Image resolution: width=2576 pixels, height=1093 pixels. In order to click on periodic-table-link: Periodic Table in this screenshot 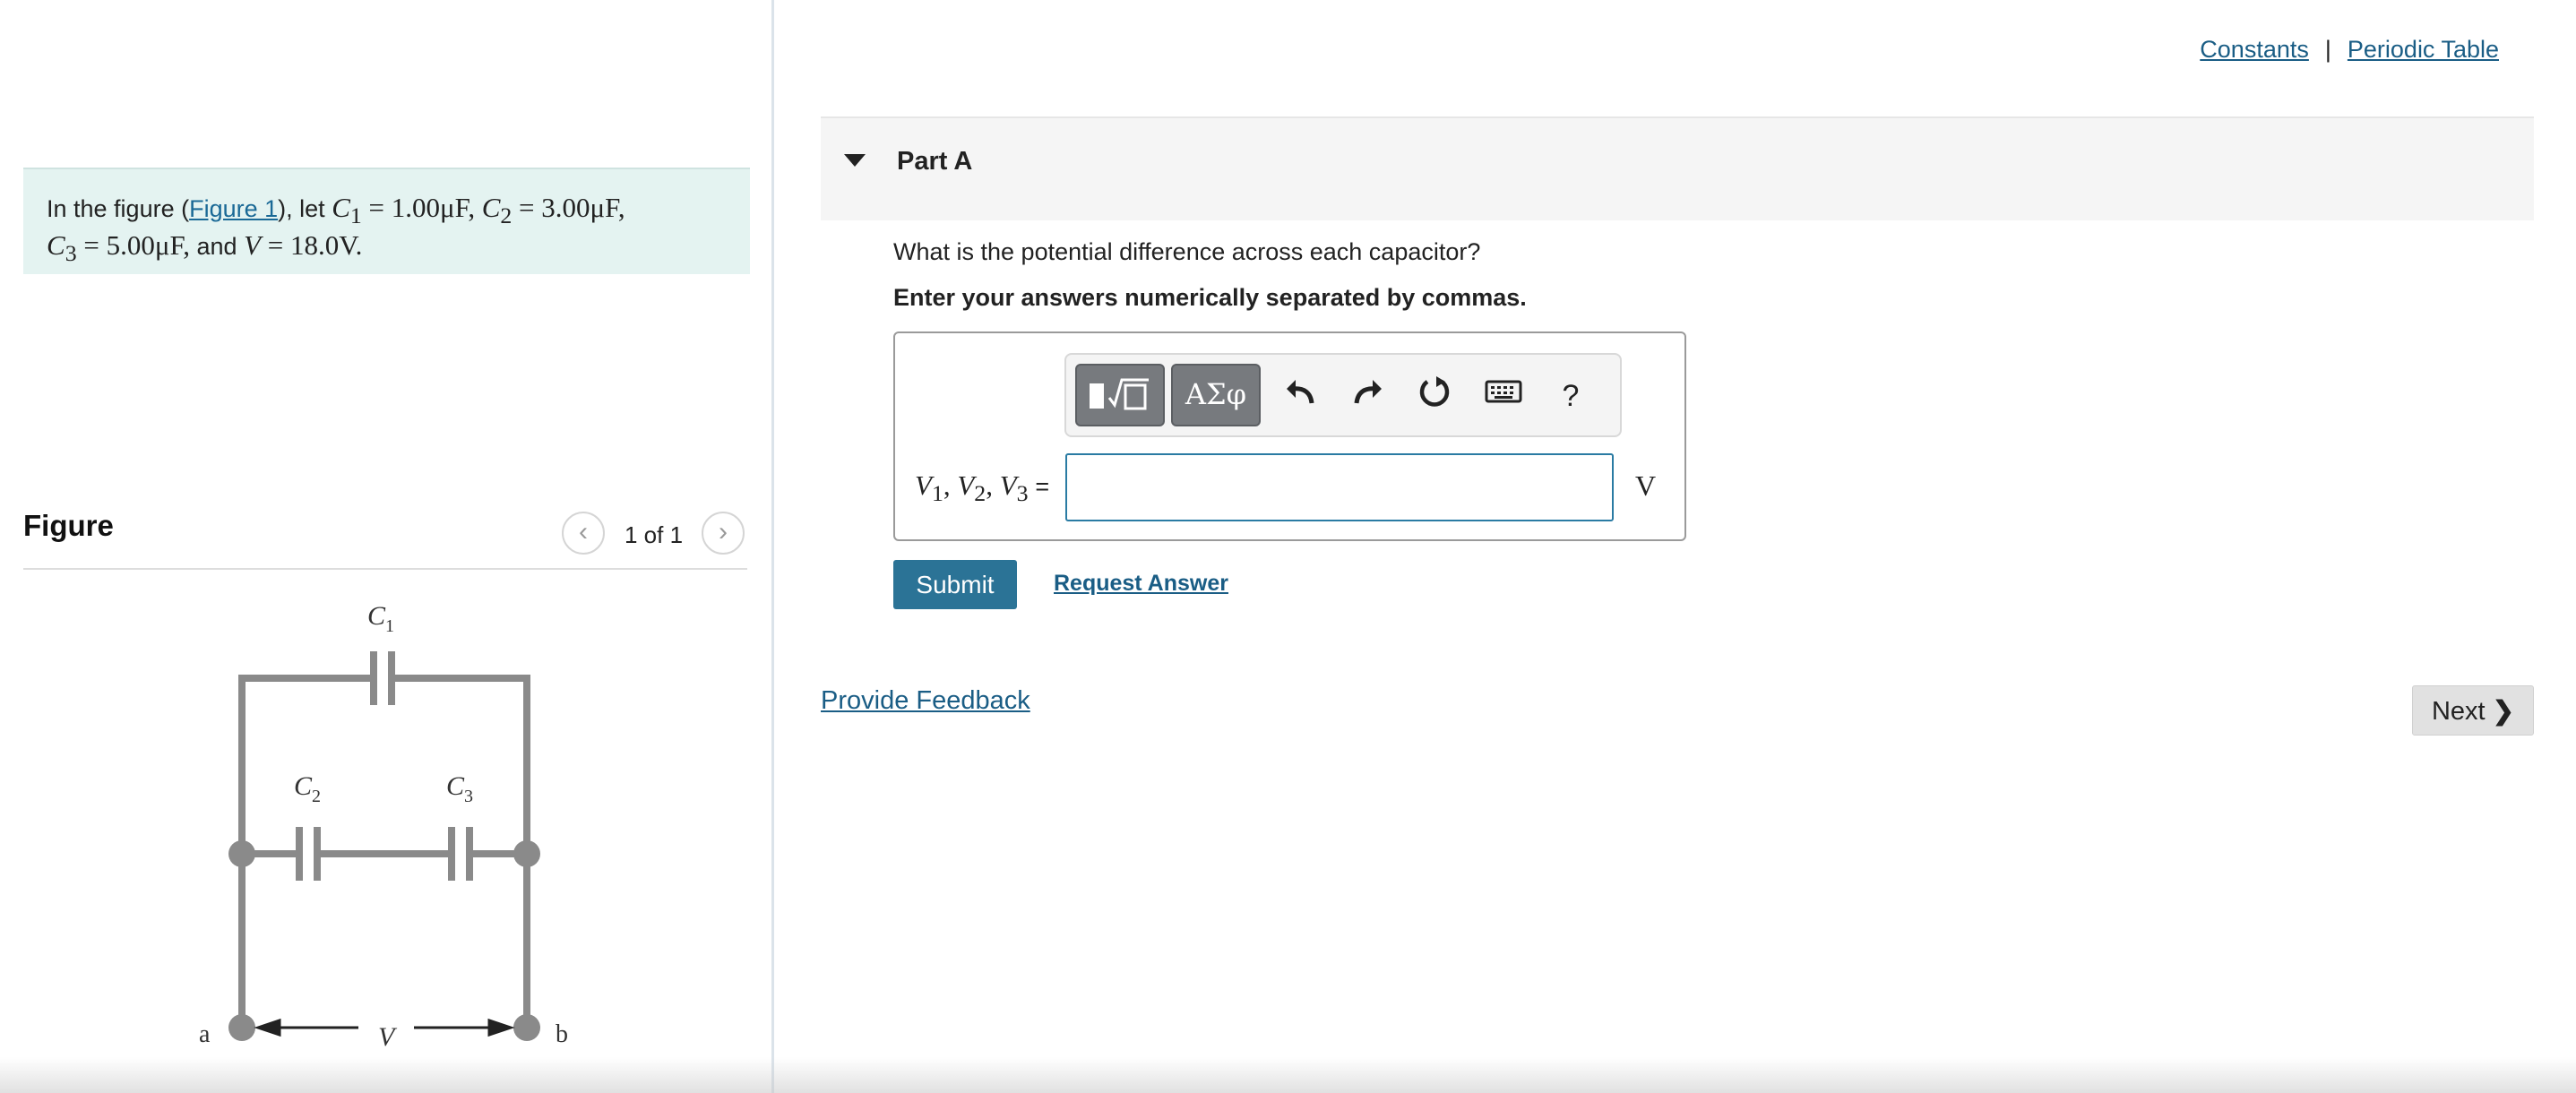, I will do `click(2423, 49)`.